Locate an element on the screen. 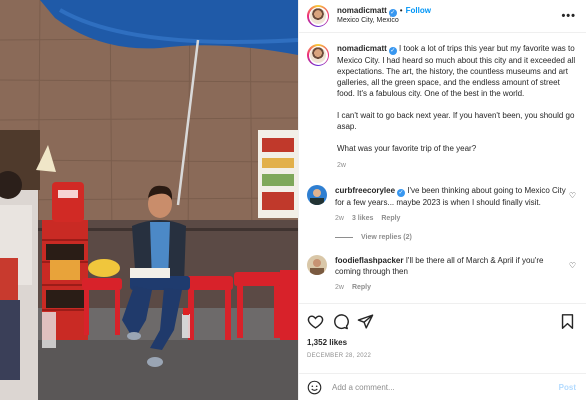  heart-icon is located at coordinates (315, 321).